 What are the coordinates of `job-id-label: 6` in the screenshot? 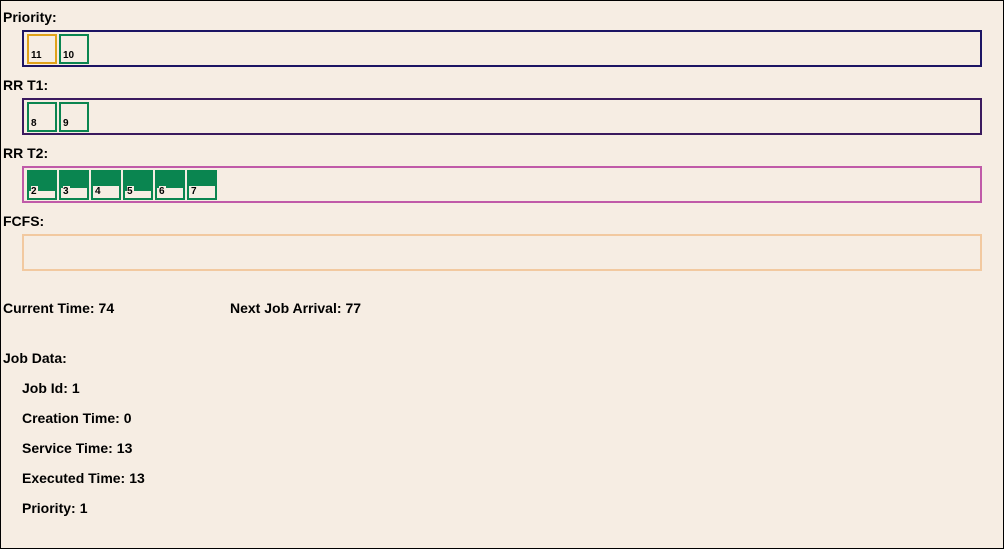 It's located at (162, 191).